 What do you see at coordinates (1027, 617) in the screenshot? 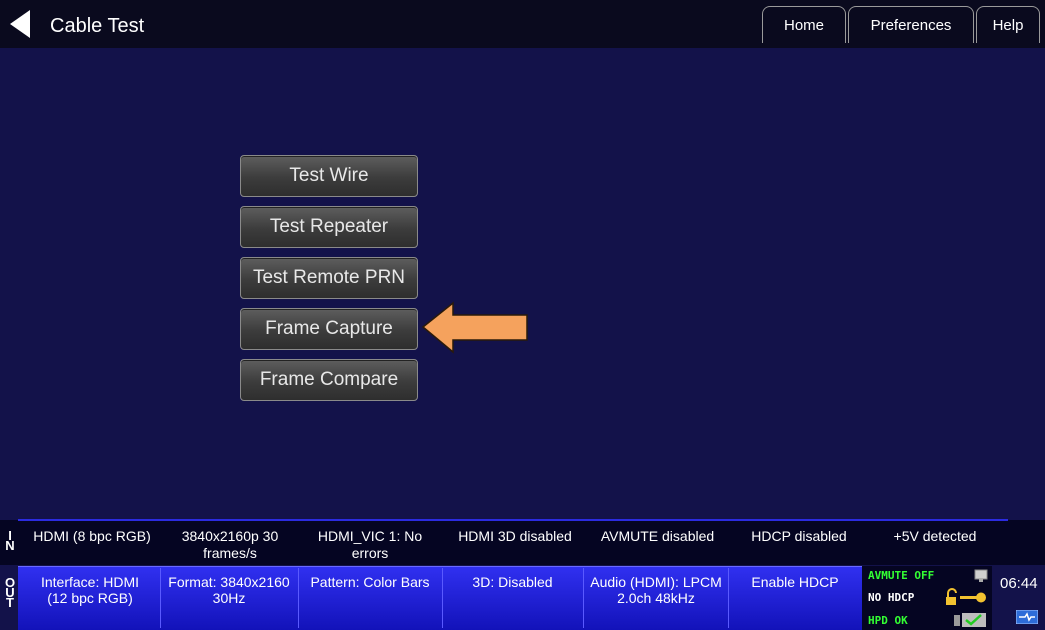
I see `link-status-icon` at bounding box center [1027, 617].